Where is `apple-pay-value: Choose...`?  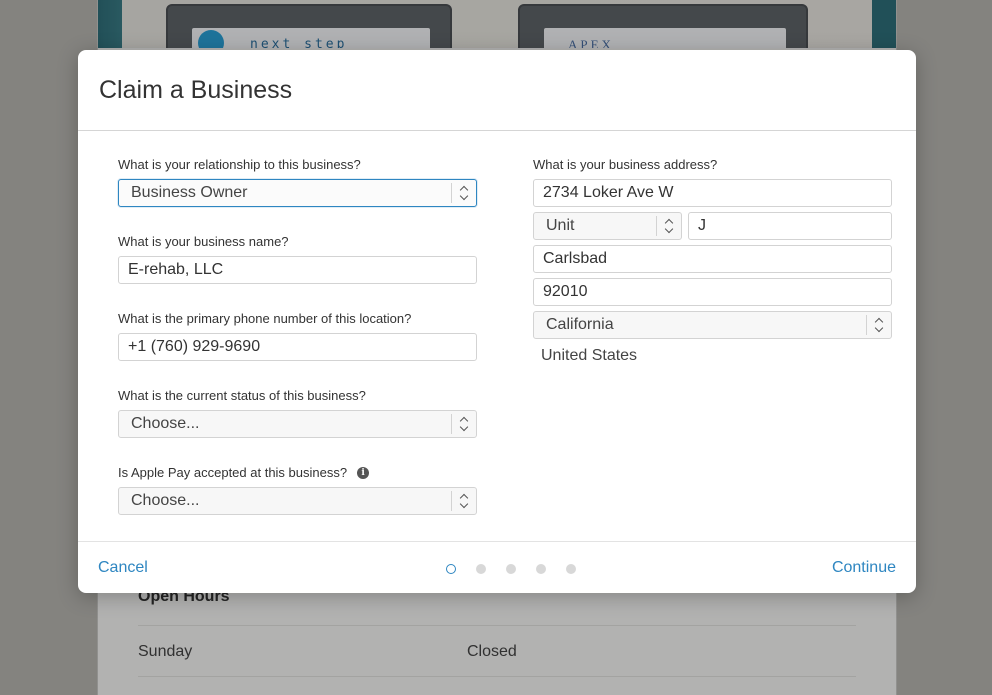
apple-pay-value: Choose... is located at coordinates (165, 500).